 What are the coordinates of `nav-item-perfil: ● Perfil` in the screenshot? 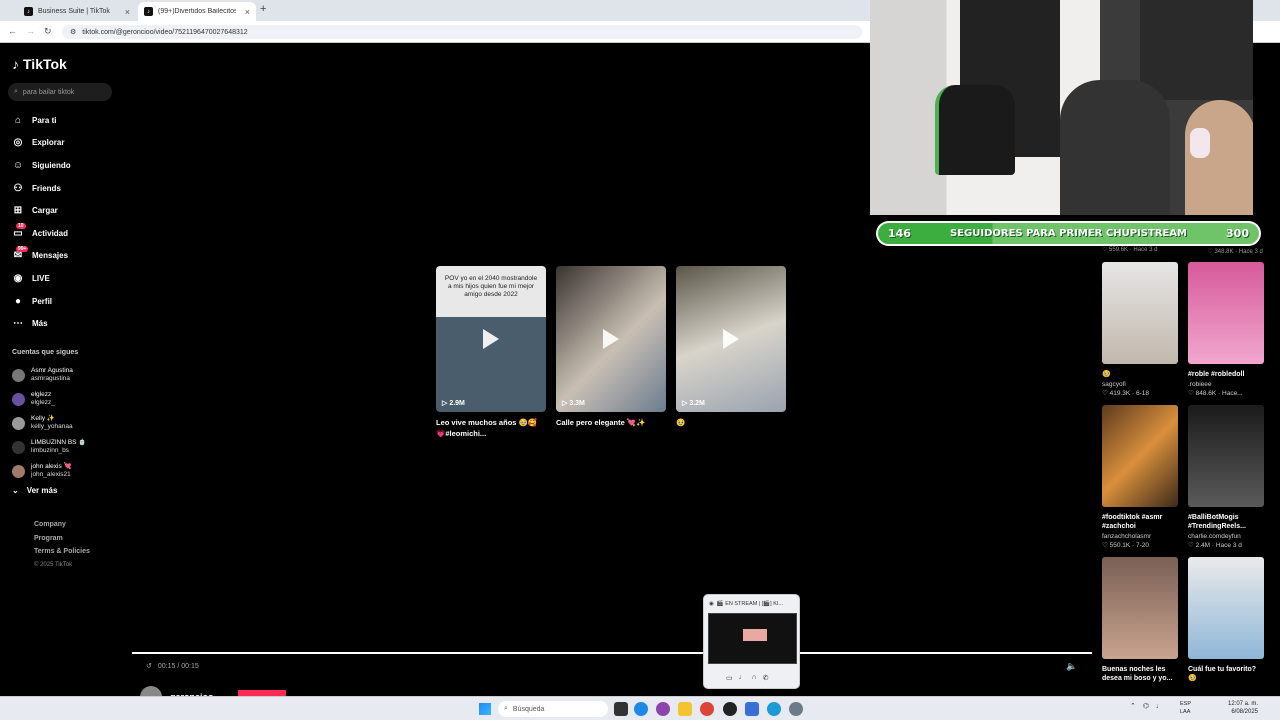 It's located at (69, 301).